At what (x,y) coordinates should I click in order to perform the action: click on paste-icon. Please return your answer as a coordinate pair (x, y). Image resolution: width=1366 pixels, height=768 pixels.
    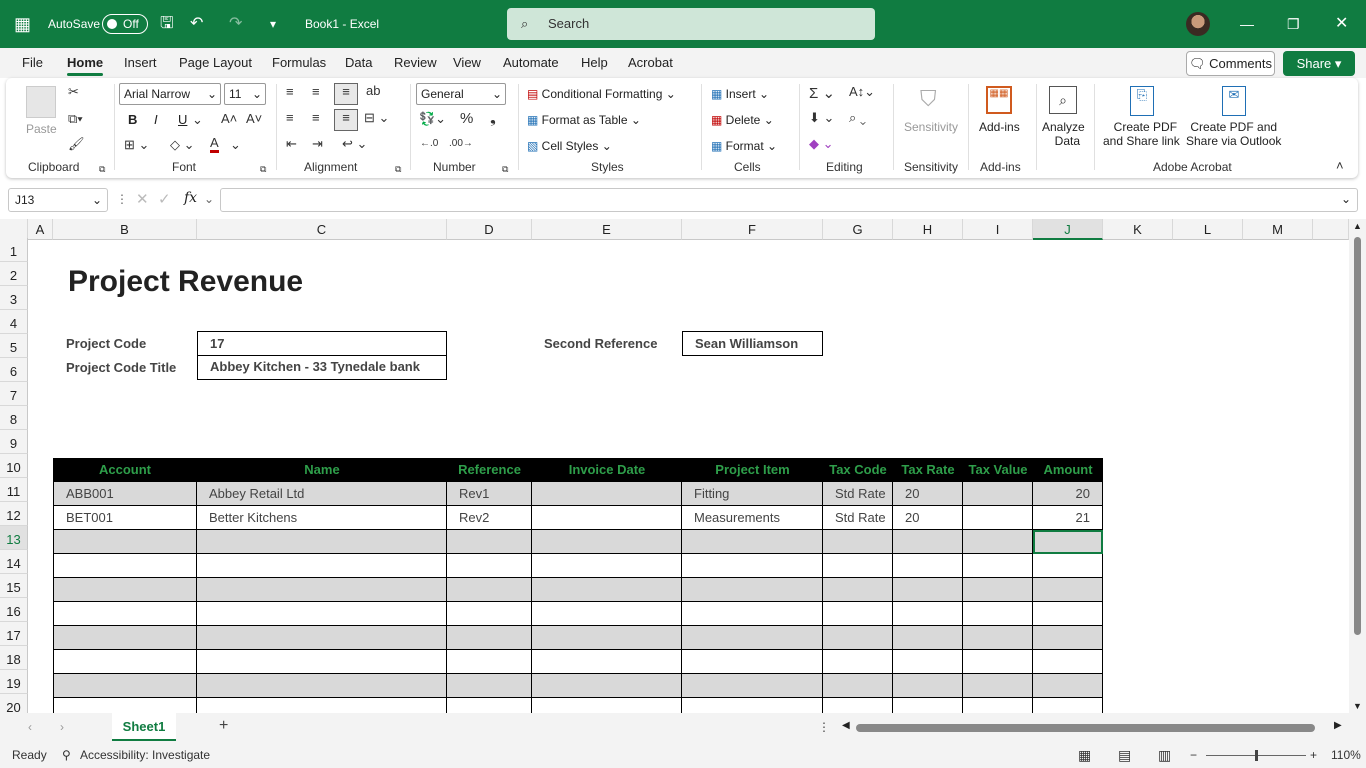
    Looking at the image, I should click on (41, 102).